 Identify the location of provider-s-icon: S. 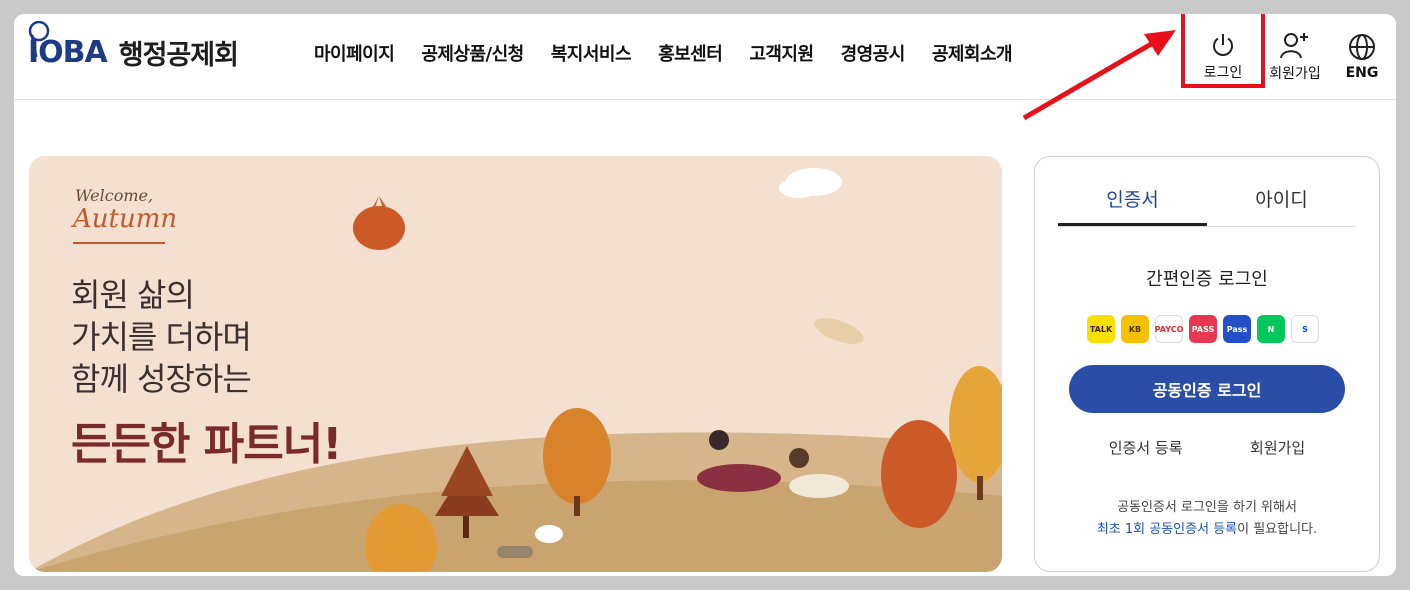
(1305, 329).